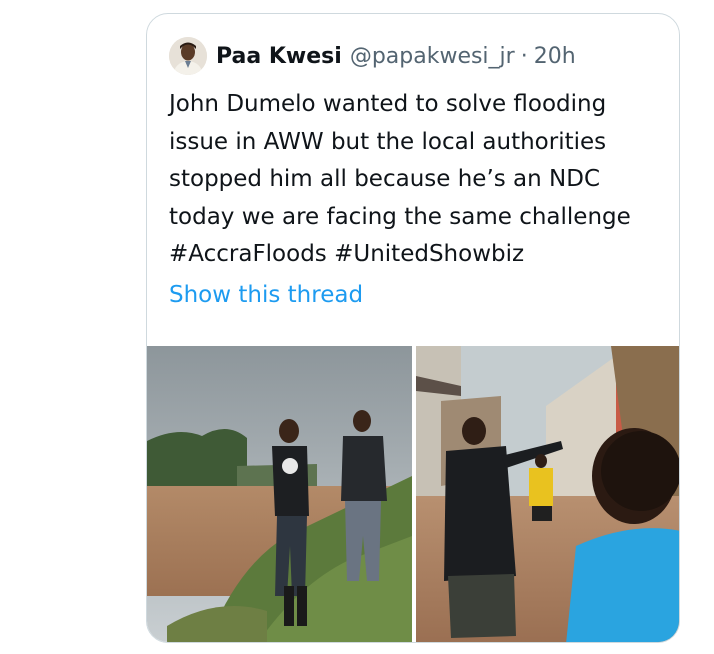  What do you see at coordinates (385, 179) in the screenshot?
I see `tweet-text-line: stopped him all because he’s an NDC` at bounding box center [385, 179].